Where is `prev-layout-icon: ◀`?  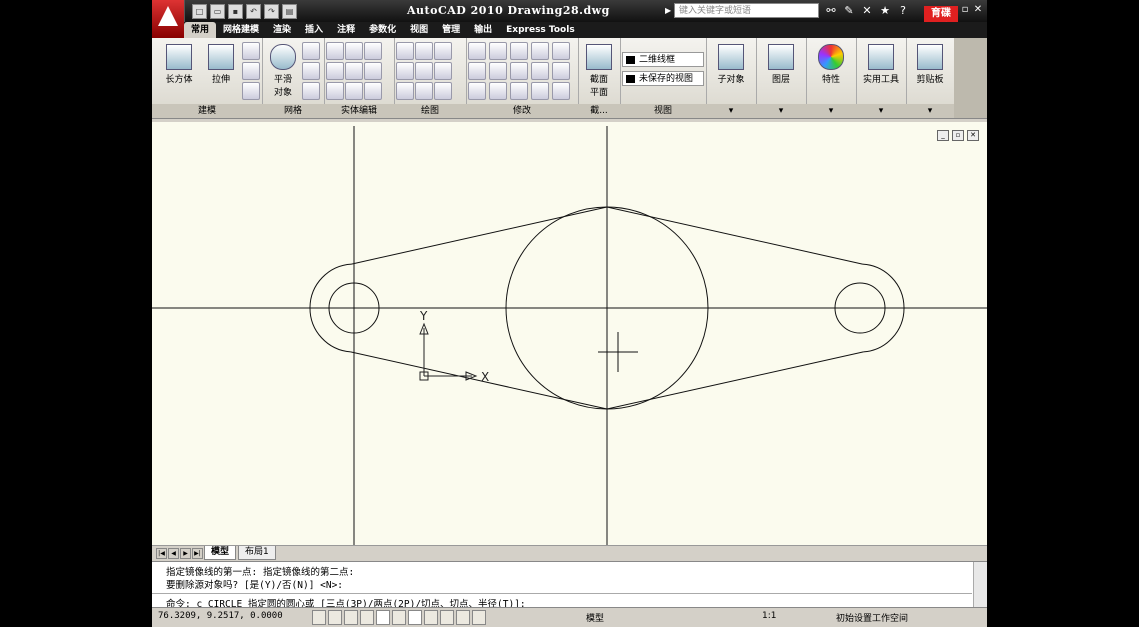
prev-layout-icon: ◀ is located at coordinates (173, 553).